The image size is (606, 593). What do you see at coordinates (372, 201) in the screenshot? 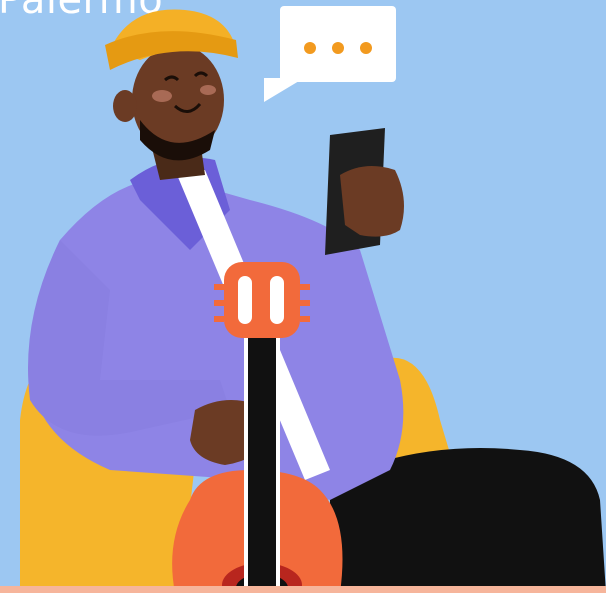
I see `right-hand` at bounding box center [372, 201].